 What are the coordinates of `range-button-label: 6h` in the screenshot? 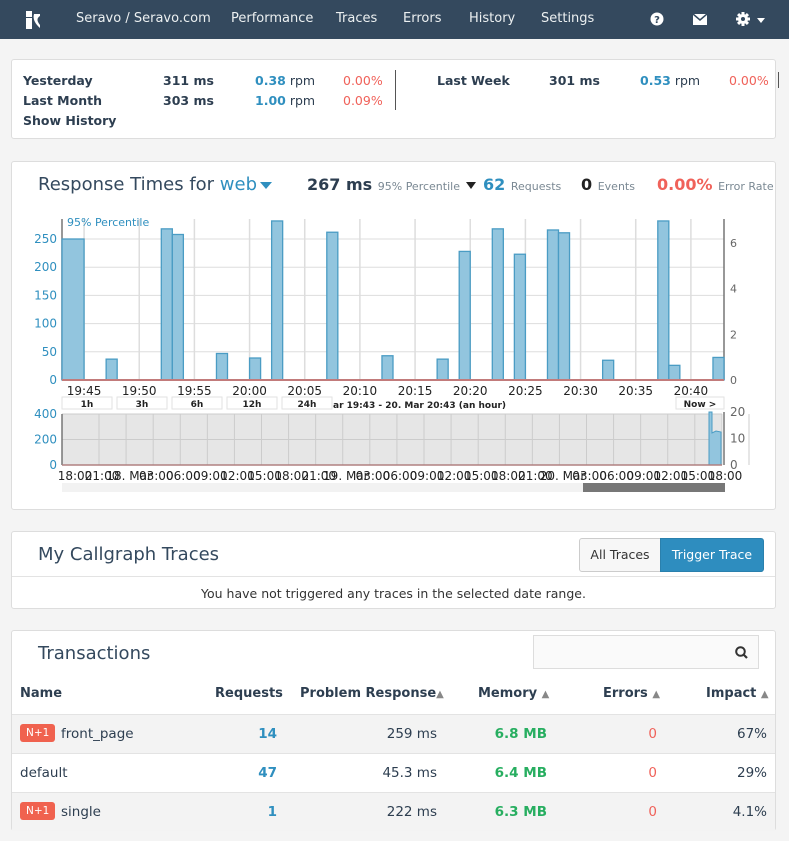 It's located at (197, 405).